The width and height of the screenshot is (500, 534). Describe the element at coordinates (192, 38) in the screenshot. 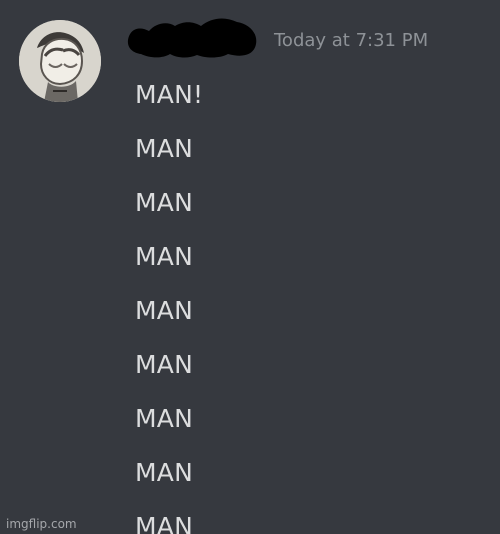

I see `redacted-username` at that location.